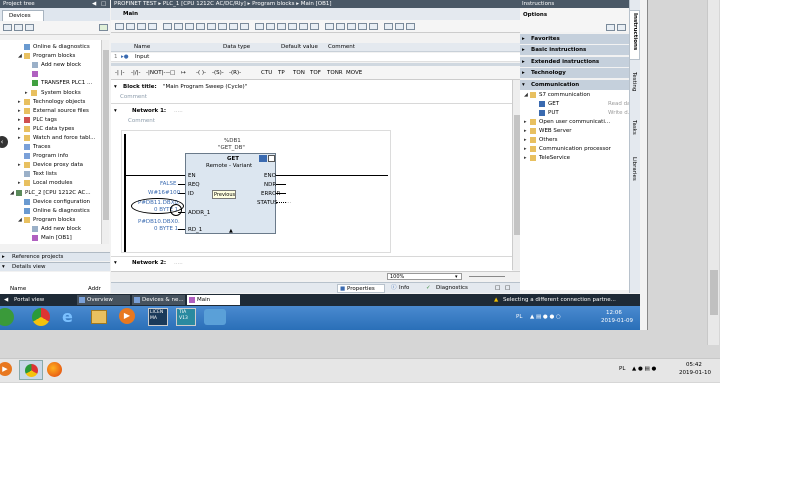 The height and width of the screenshot is (500, 800). I want to click on tof-icon: TOF, so click(315, 73).